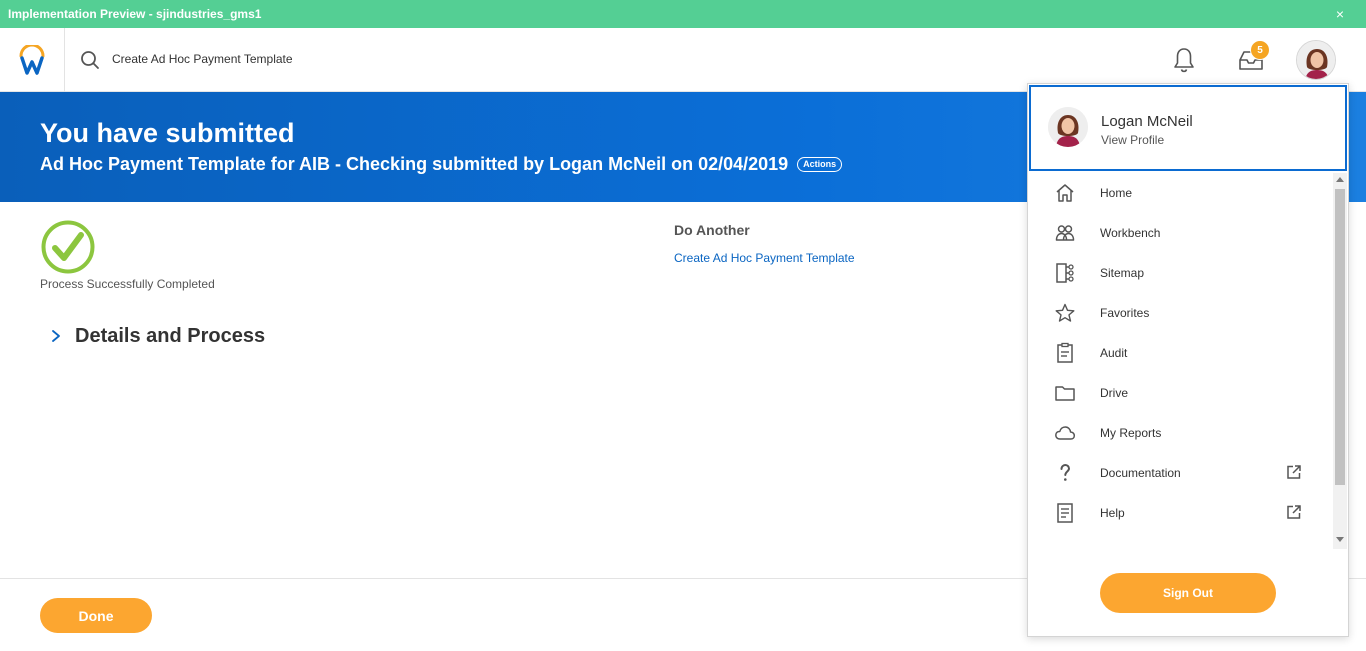  I want to click on folder-icon, so click(1065, 393).